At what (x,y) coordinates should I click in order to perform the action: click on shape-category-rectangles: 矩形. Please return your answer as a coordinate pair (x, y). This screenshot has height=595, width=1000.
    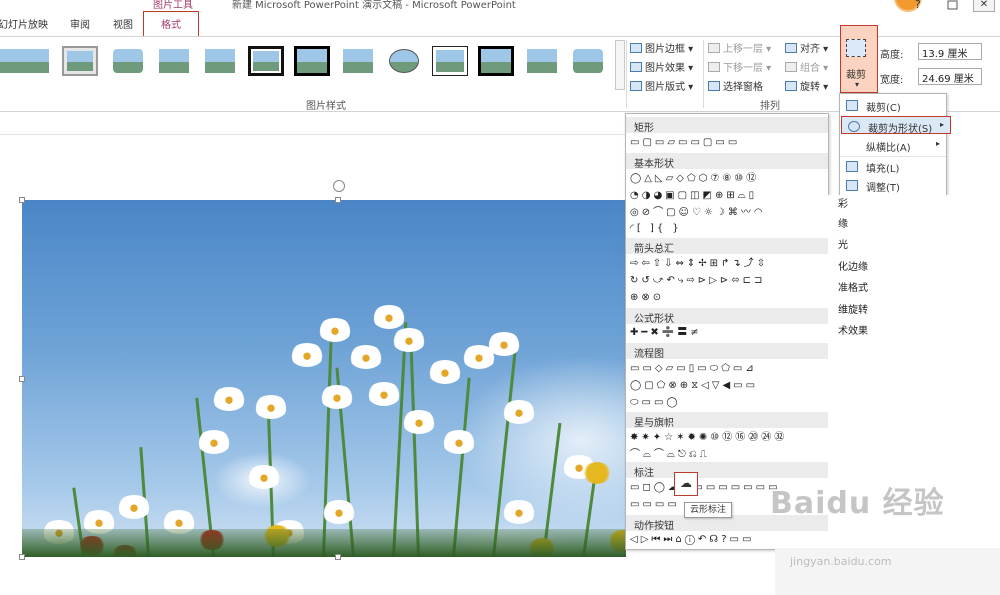
    Looking at the image, I should click on (727, 125).